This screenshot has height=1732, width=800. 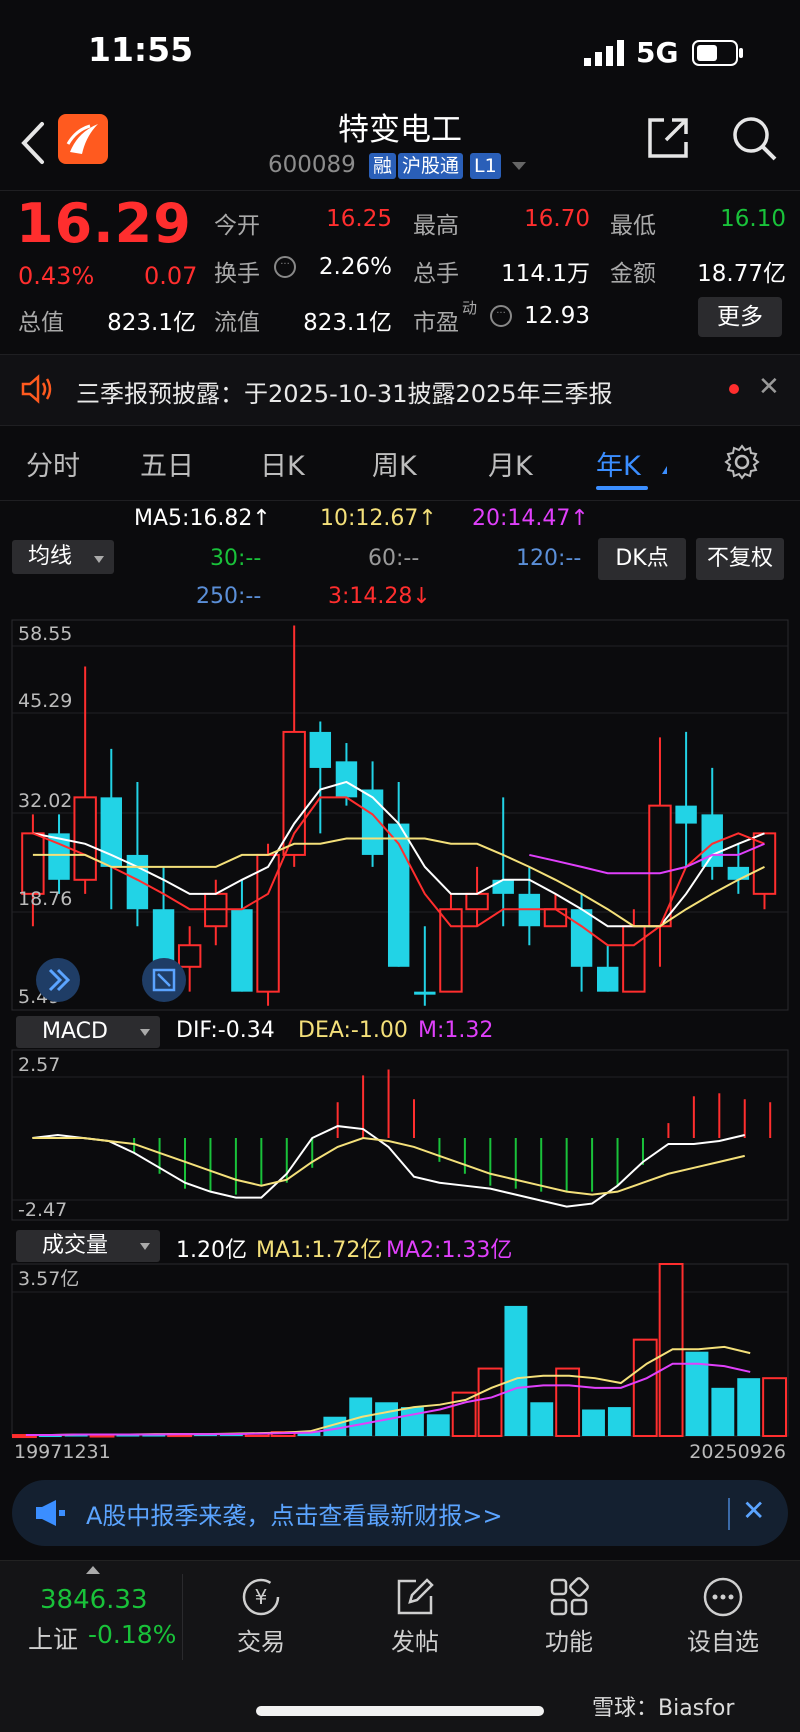 I want to click on megaphone-icon, so click(x=50, y=1513).